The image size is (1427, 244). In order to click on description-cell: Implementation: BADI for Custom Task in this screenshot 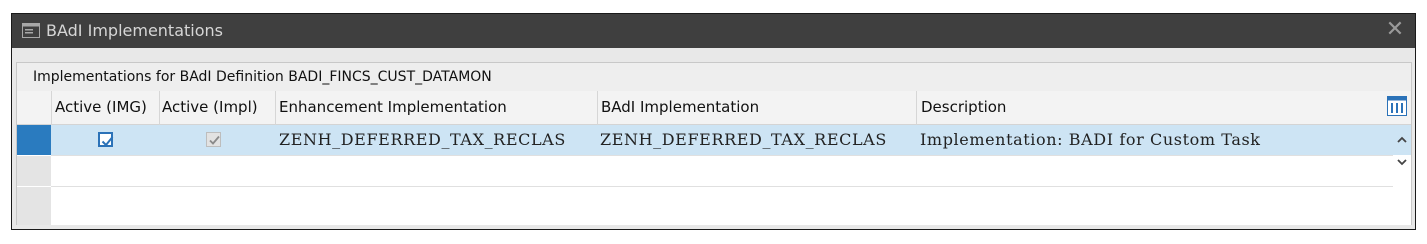, I will do `click(1155, 140)`.